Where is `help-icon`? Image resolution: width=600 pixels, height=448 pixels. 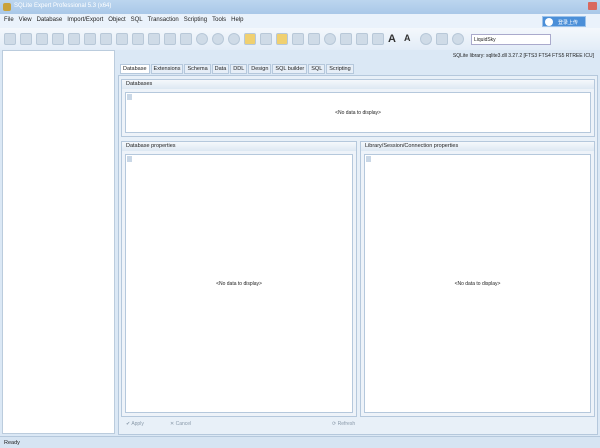
help-icon is located at coordinates (426, 39).